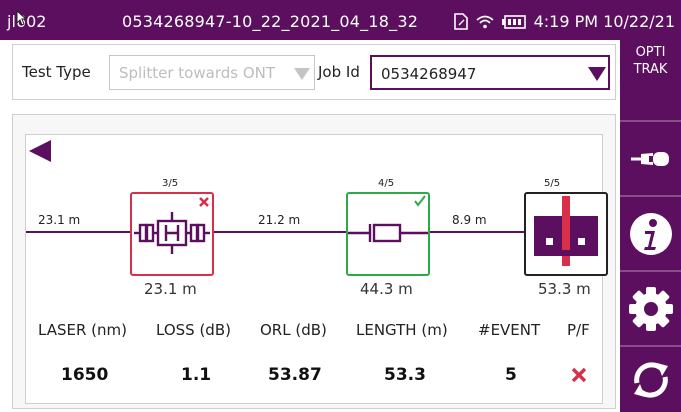 Image resolution: width=681 pixels, height=412 pixels. What do you see at coordinates (197, 73) in the screenshot?
I see `test-type-value: Splitter towards ONT` at bounding box center [197, 73].